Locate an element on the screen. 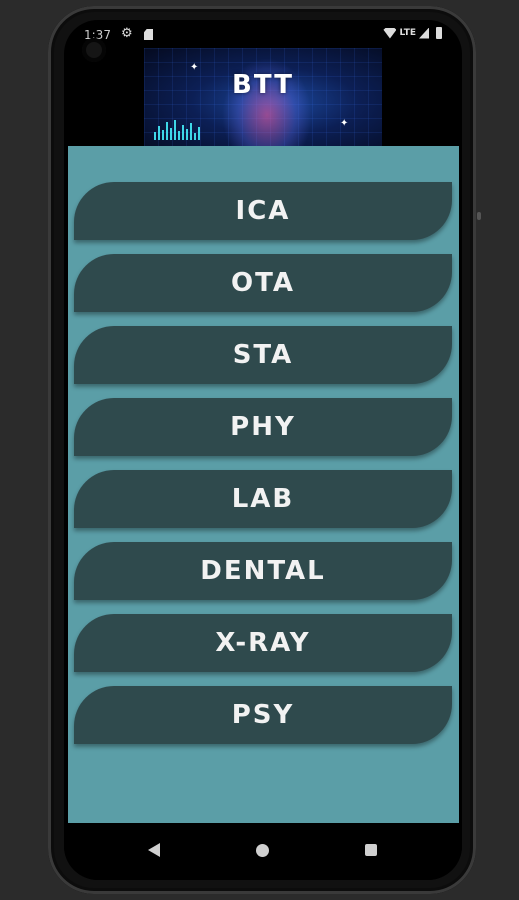 The height and width of the screenshot is (900, 519). app-title: BTT is located at coordinates (263, 85).